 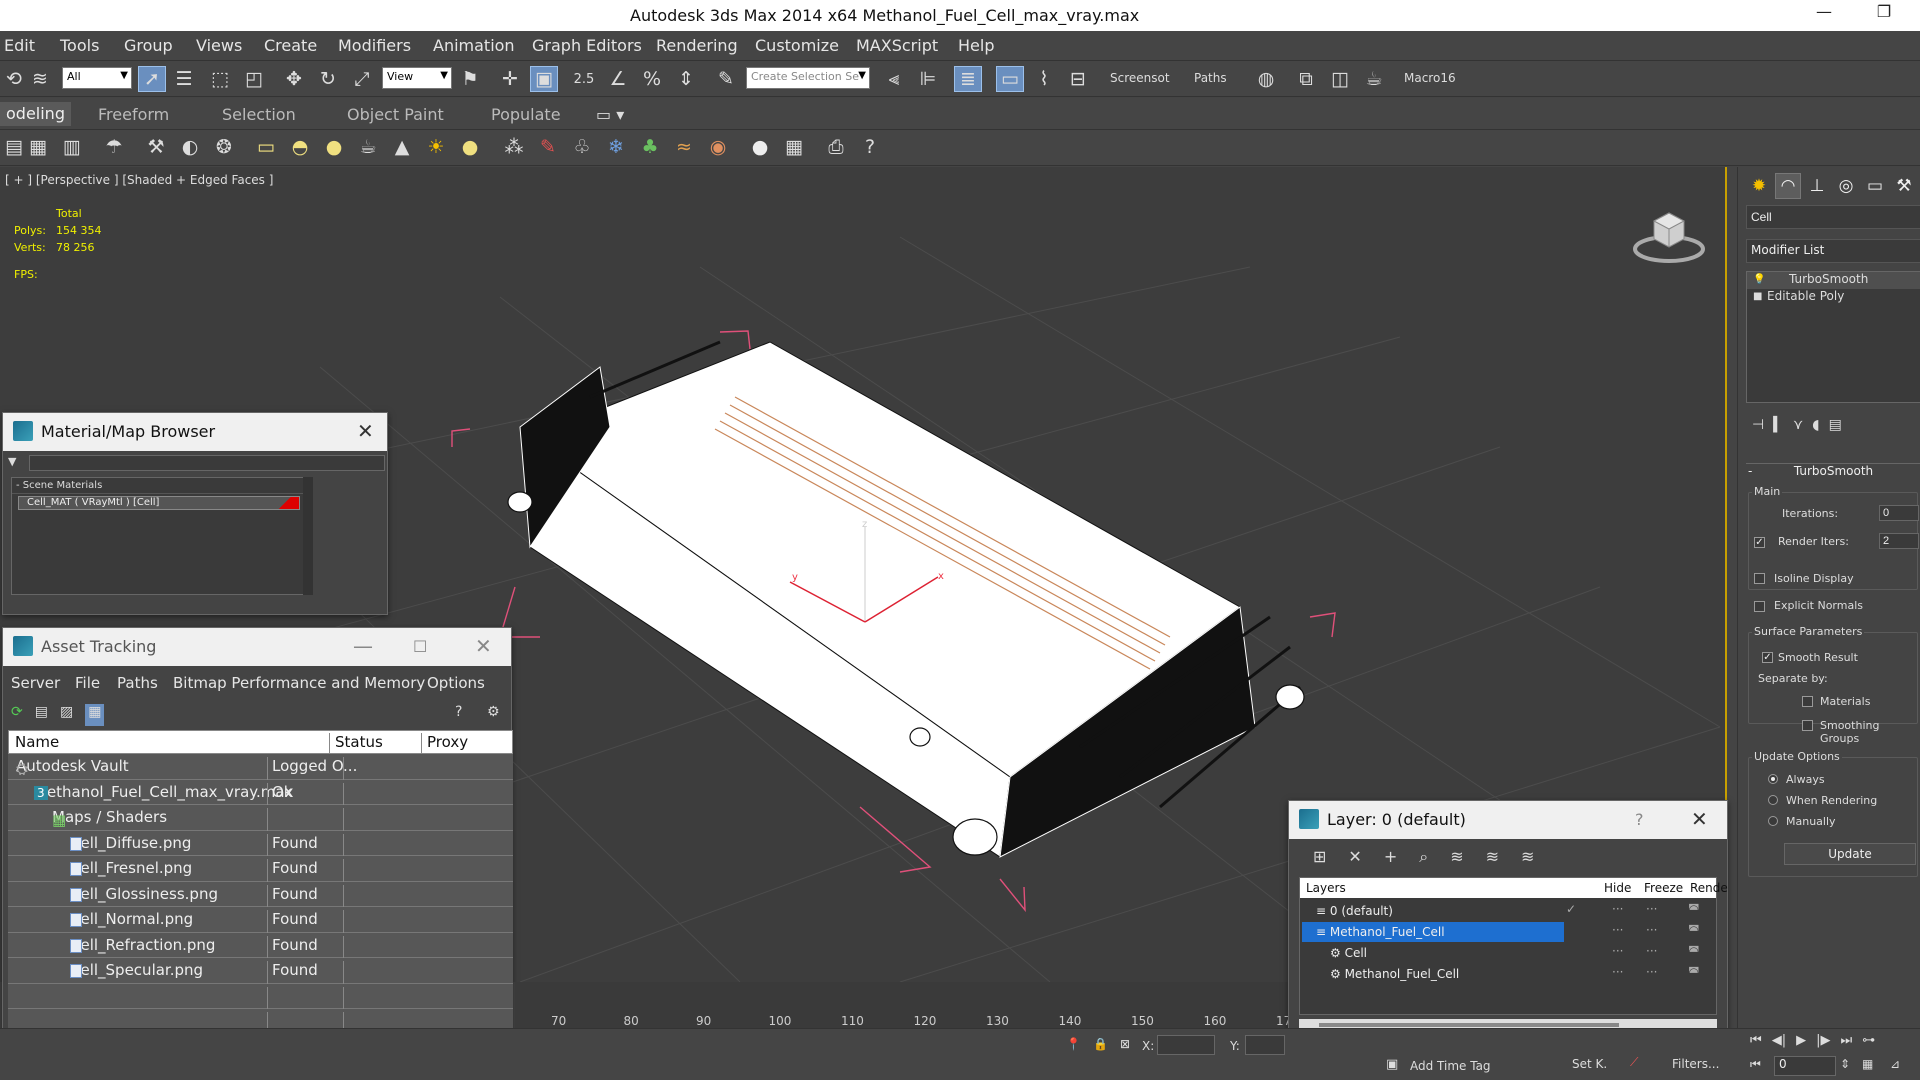 What do you see at coordinates (1669, 235) in the screenshot?
I see `viewcube-icon` at bounding box center [1669, 235].